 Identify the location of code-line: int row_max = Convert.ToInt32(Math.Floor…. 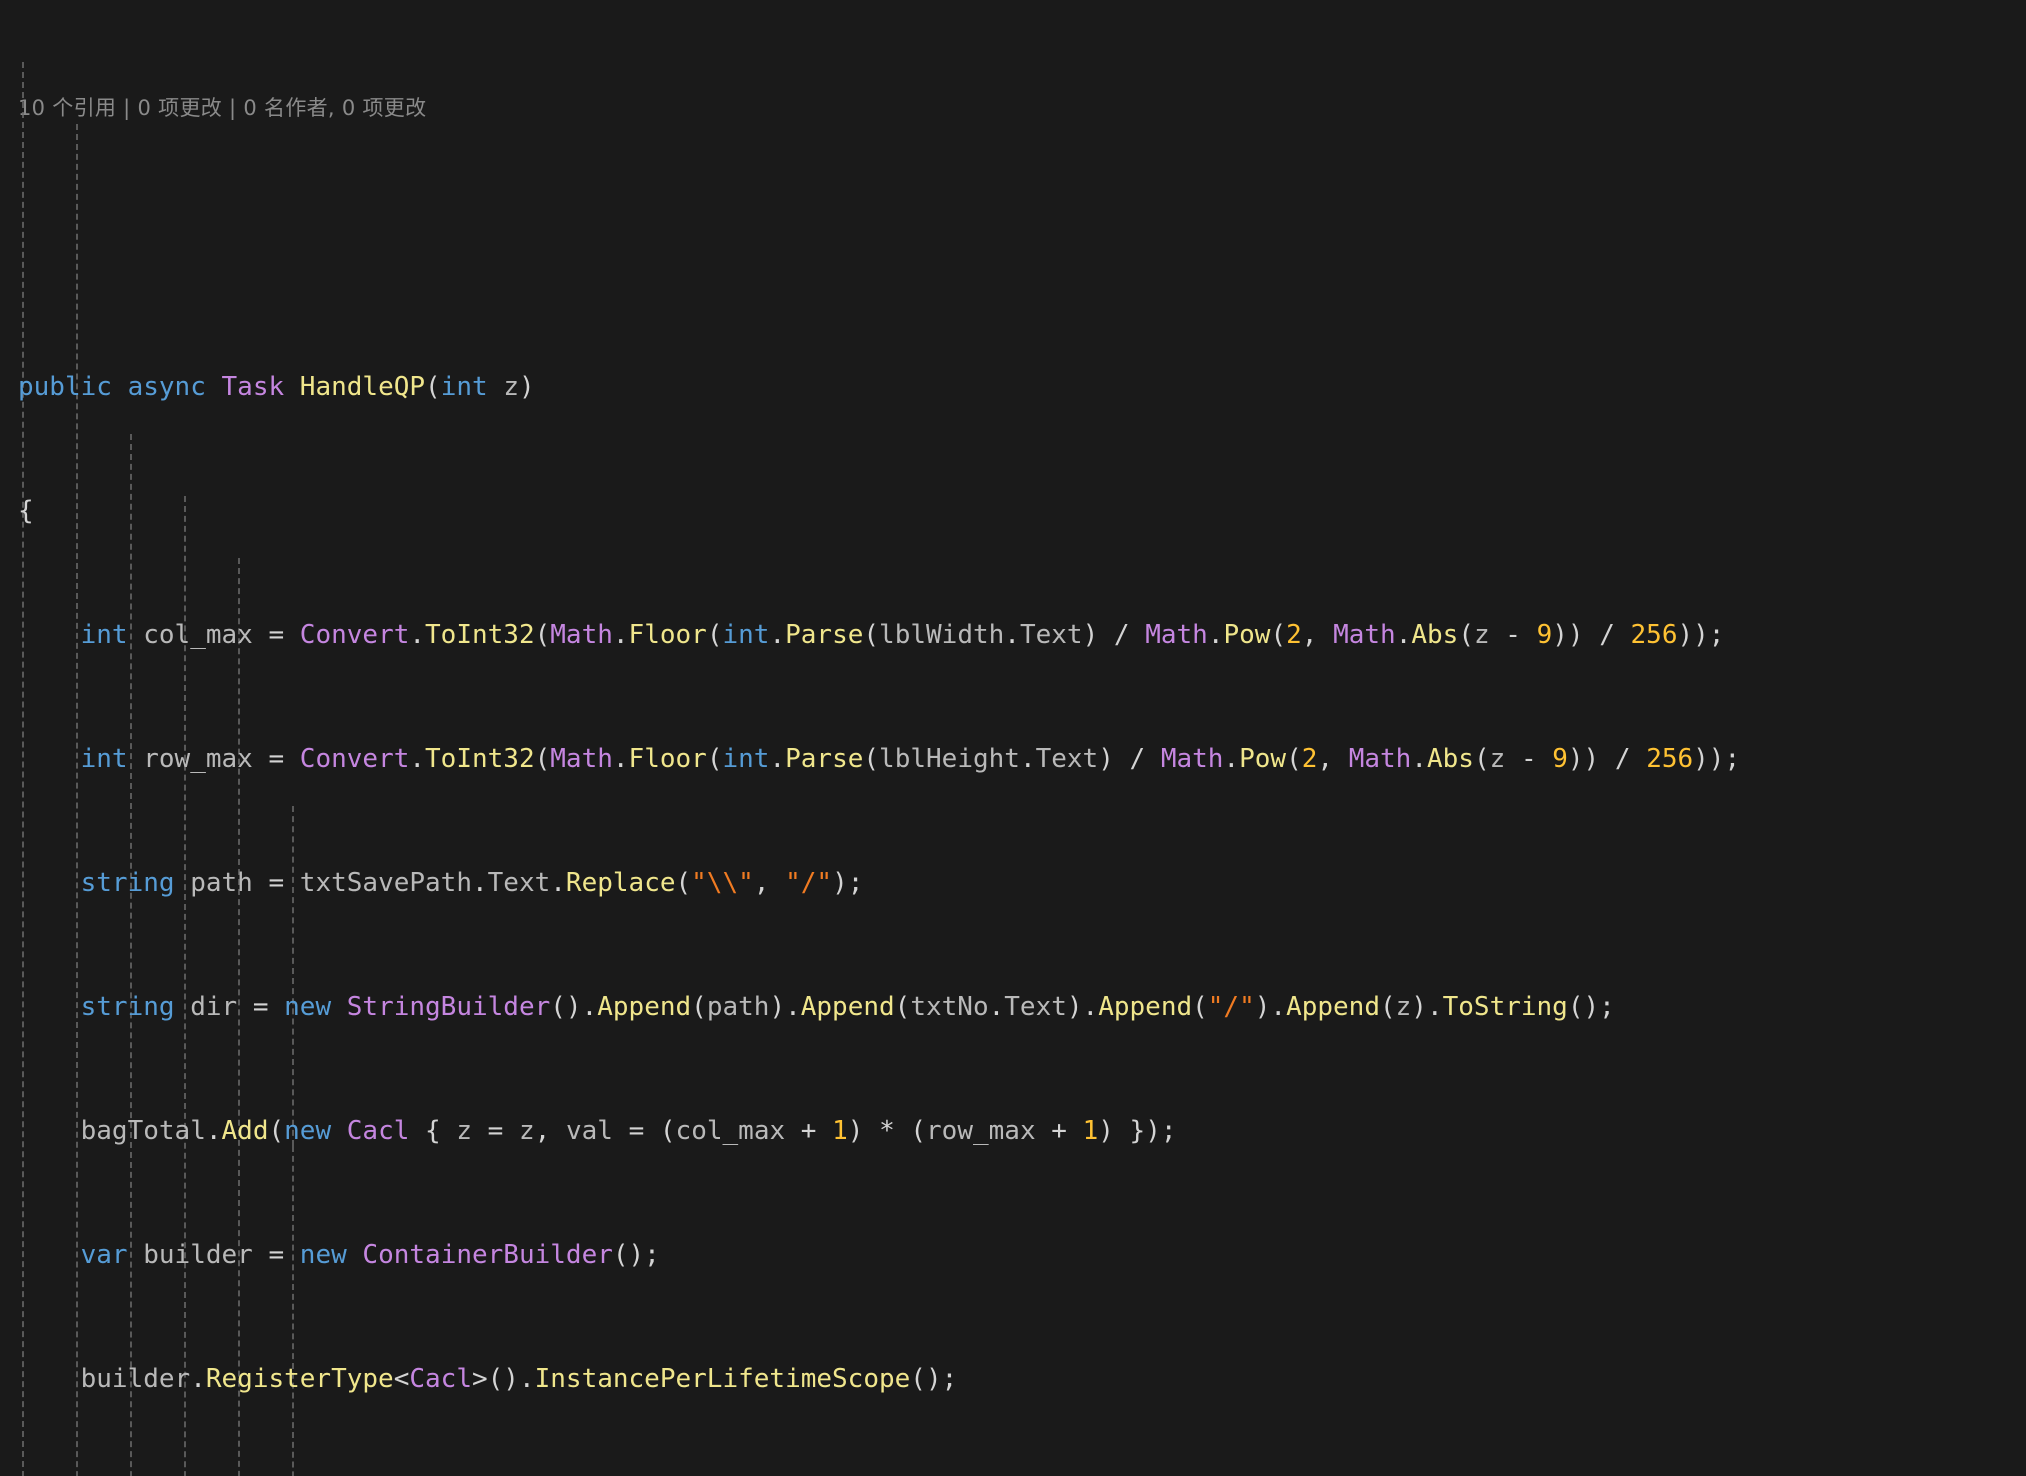
(1013, 759).